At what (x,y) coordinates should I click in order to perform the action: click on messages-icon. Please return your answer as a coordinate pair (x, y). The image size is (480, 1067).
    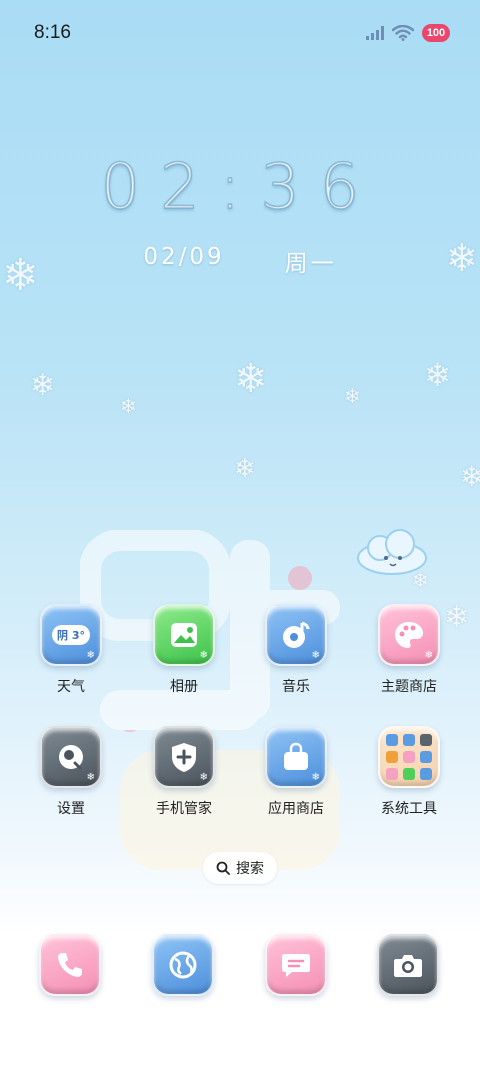
    Looking at the image, I should click on (296, 965).